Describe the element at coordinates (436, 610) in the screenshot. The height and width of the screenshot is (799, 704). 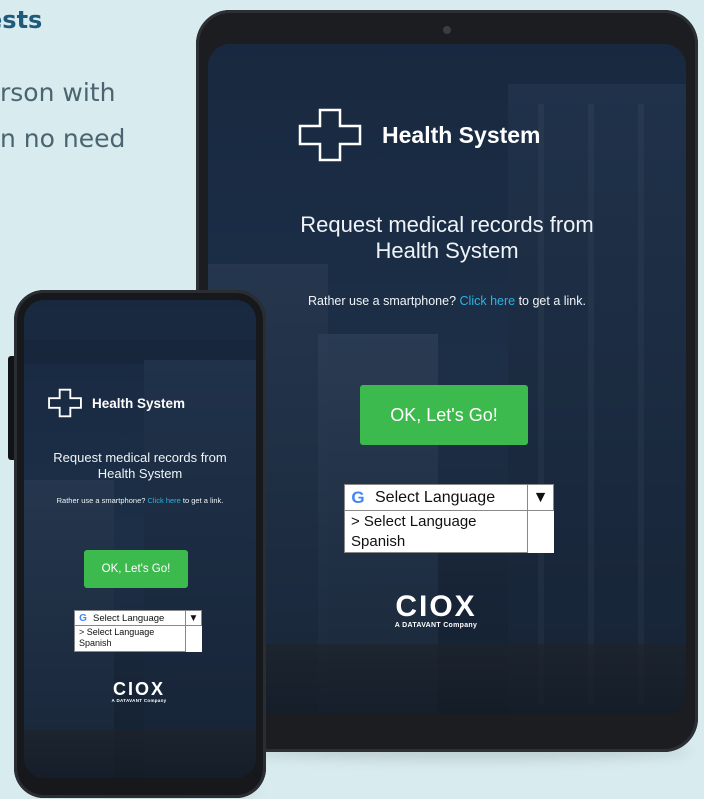
I see `tablet-ciox-logo: CIOX A DATAVANT Company` at that location.